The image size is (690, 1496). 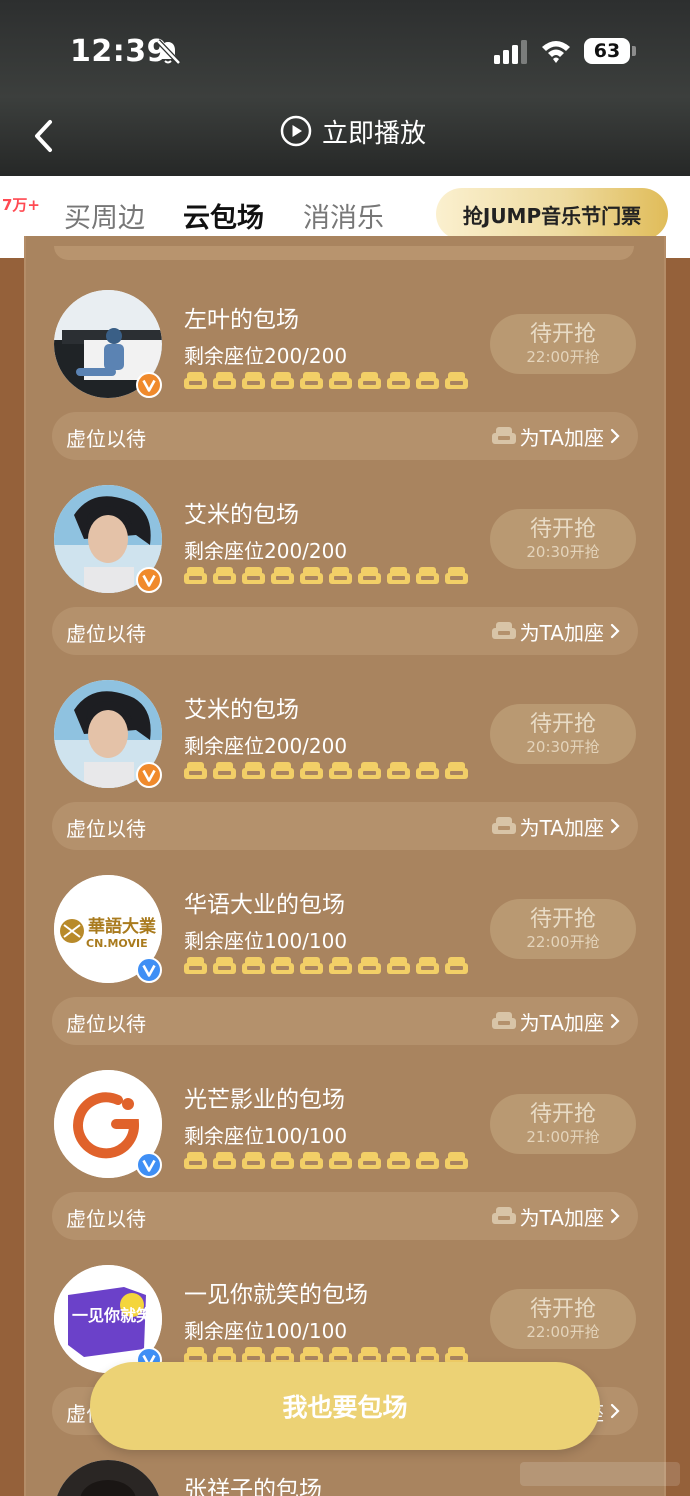 What do you see at coordinates (343, 215) in the screenshot?
I see `tab-match-game: 消消乐` at bounding box center [343, 215].